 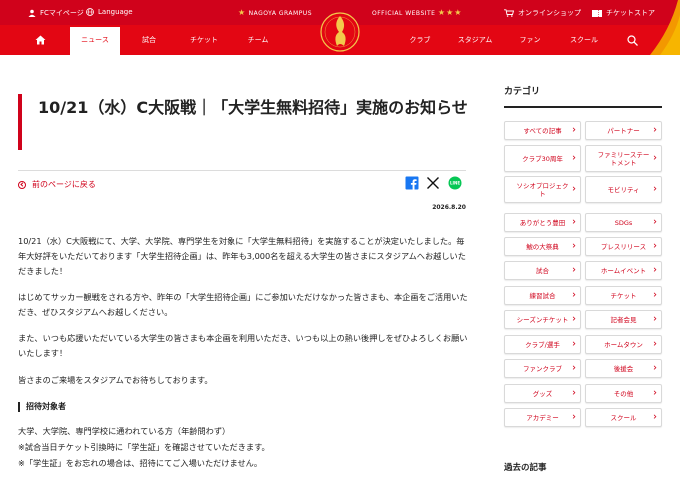 I want to click on decorative-swoosh, so click(x=665, y=27).